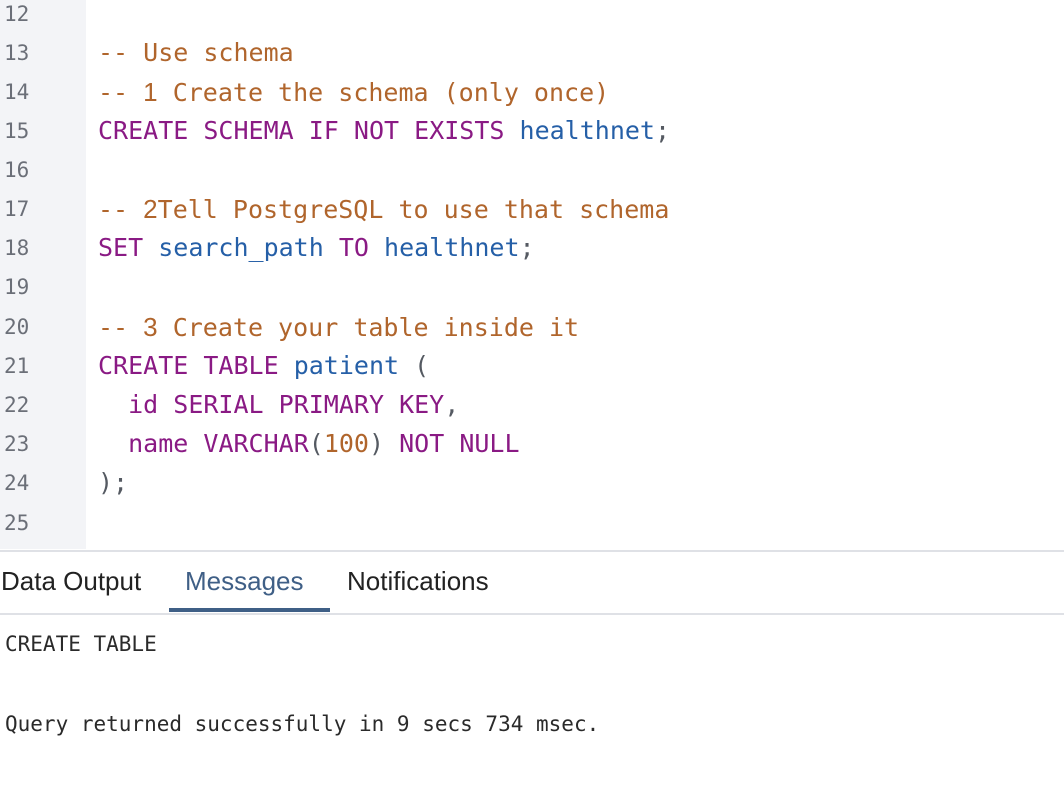 The image size is (1064, 796). What do you see at coordinates (17, 483) in the screenshot?
I see `line-number: 24` at bounding box center [17, 483].